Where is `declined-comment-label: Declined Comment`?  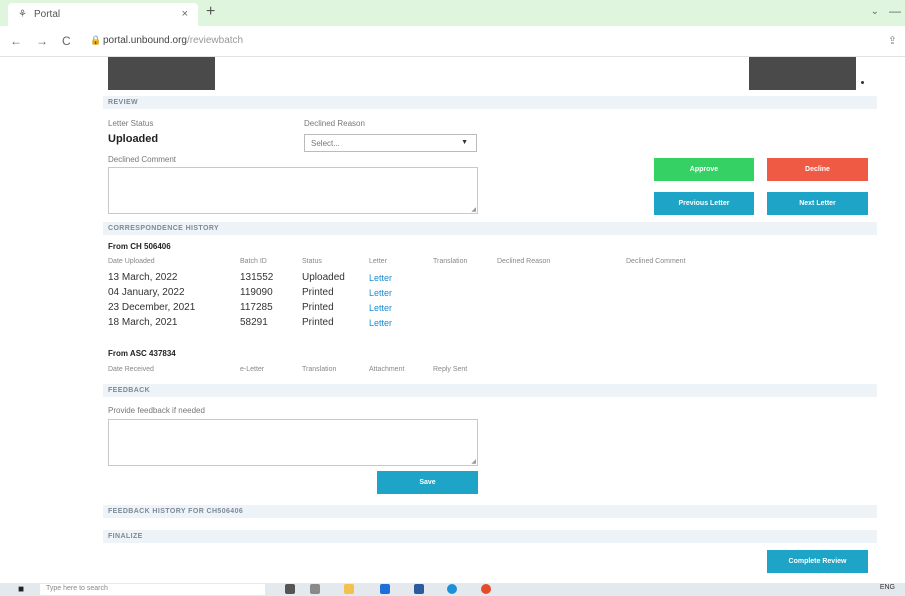 declined-comment-label: Declined Comment is located at coordinates (142, 159).